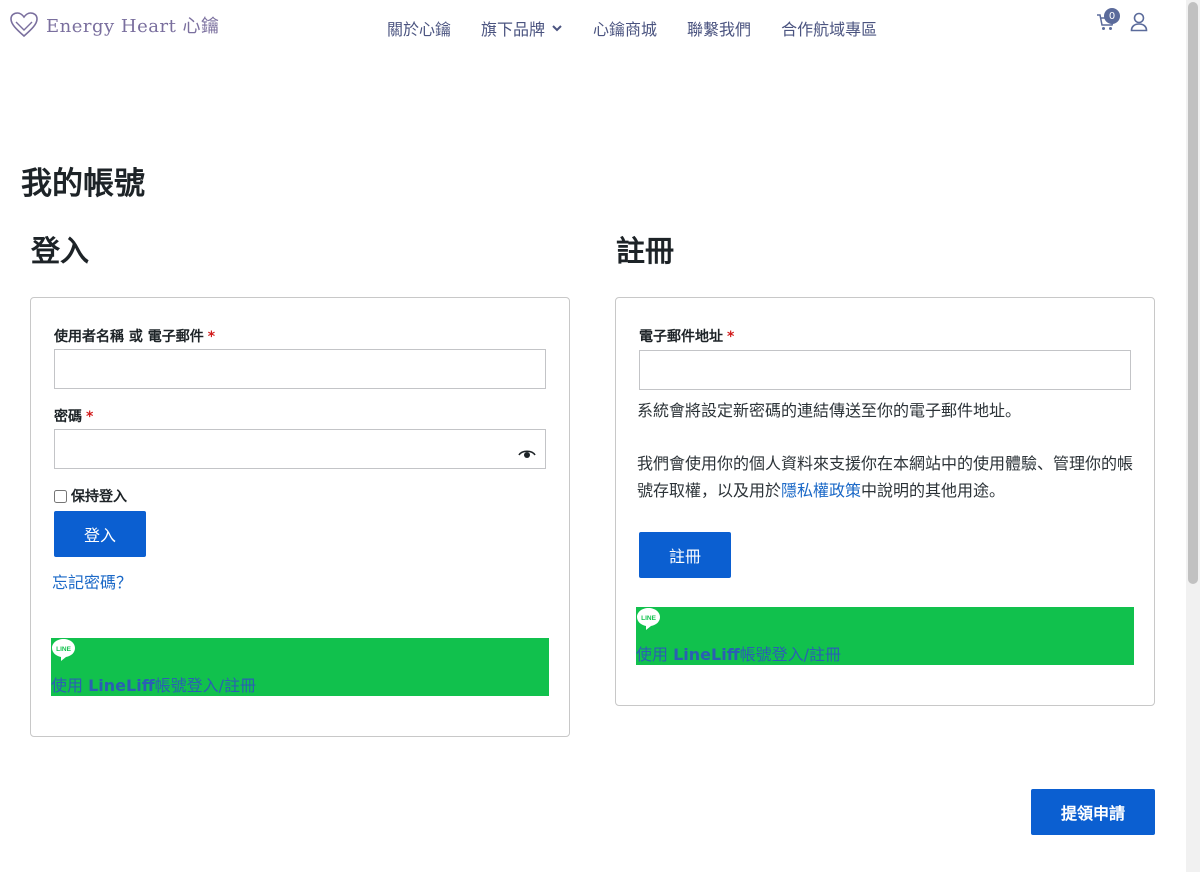 The image size is (1200, 872). What do you see at coordinates (527, 454) in the screenshot?
I see `show-password-icon` at bounding box center [527, 454].